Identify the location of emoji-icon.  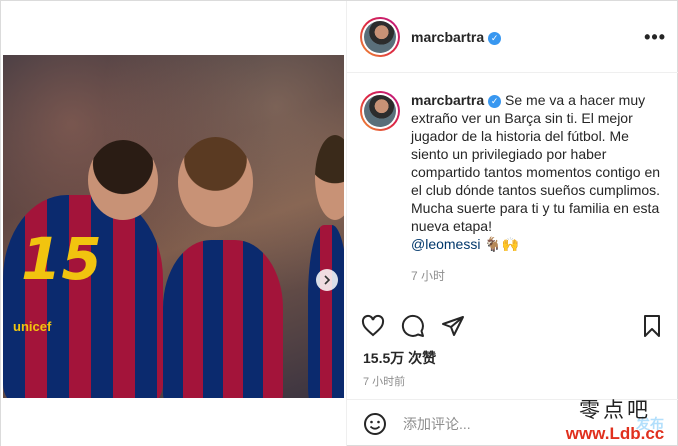
(375, 424).